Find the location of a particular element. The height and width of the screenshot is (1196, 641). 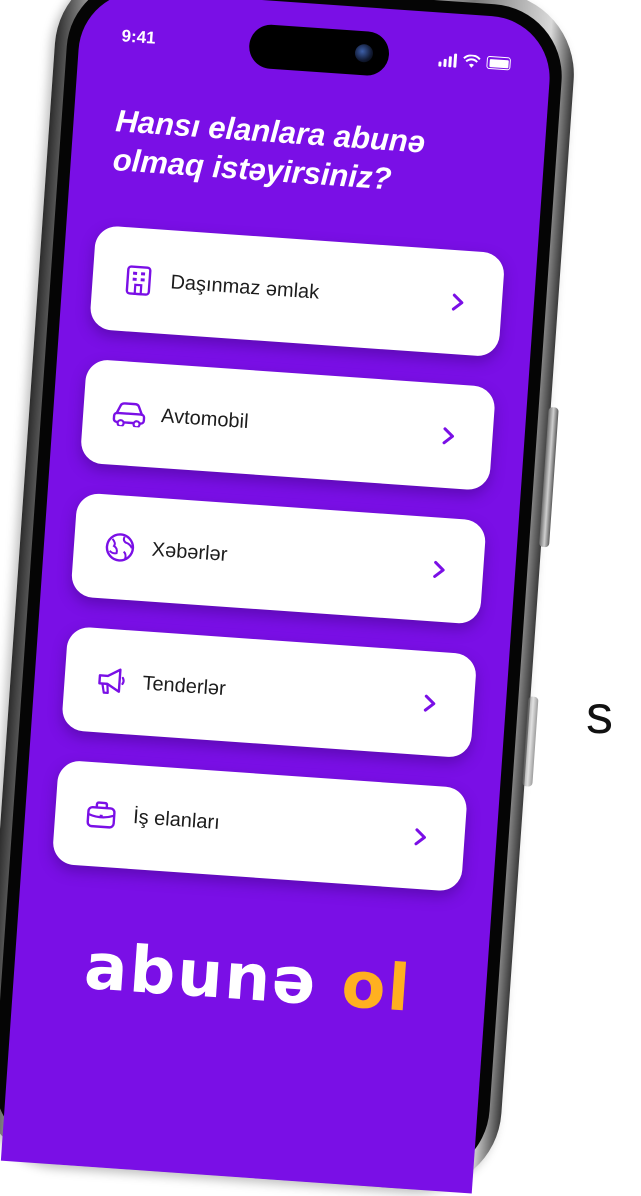

wifi-icon is located at coordinates (472, 61).